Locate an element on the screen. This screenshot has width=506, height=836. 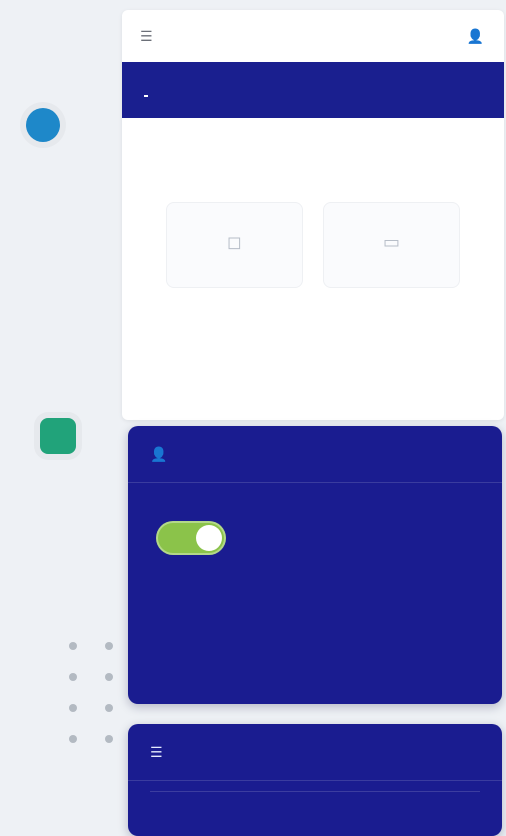
top-bar: ☰ 👤 is located at coordinates (313, 36).